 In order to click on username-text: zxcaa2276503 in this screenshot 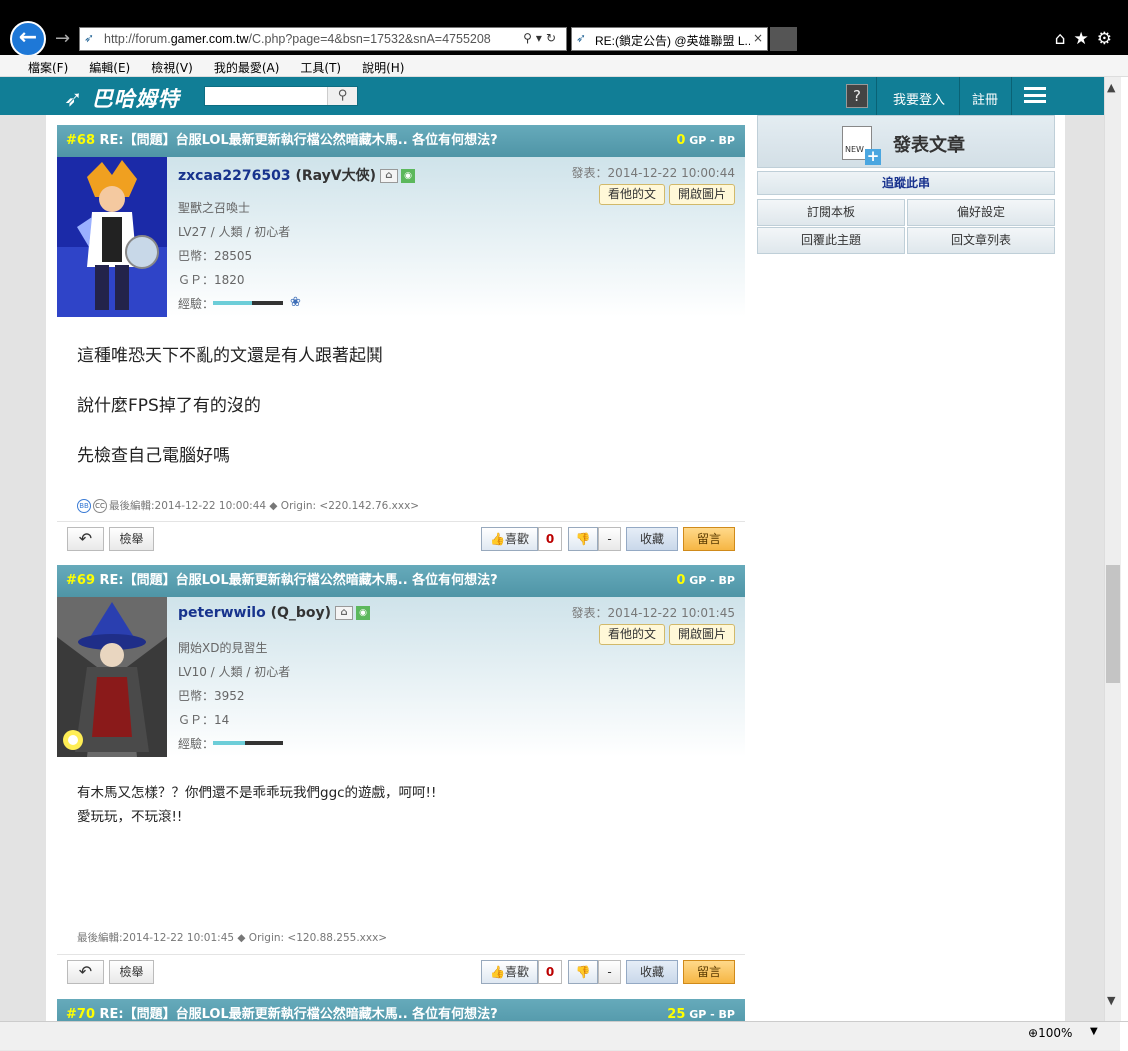, I will do `click(234, 176)`.